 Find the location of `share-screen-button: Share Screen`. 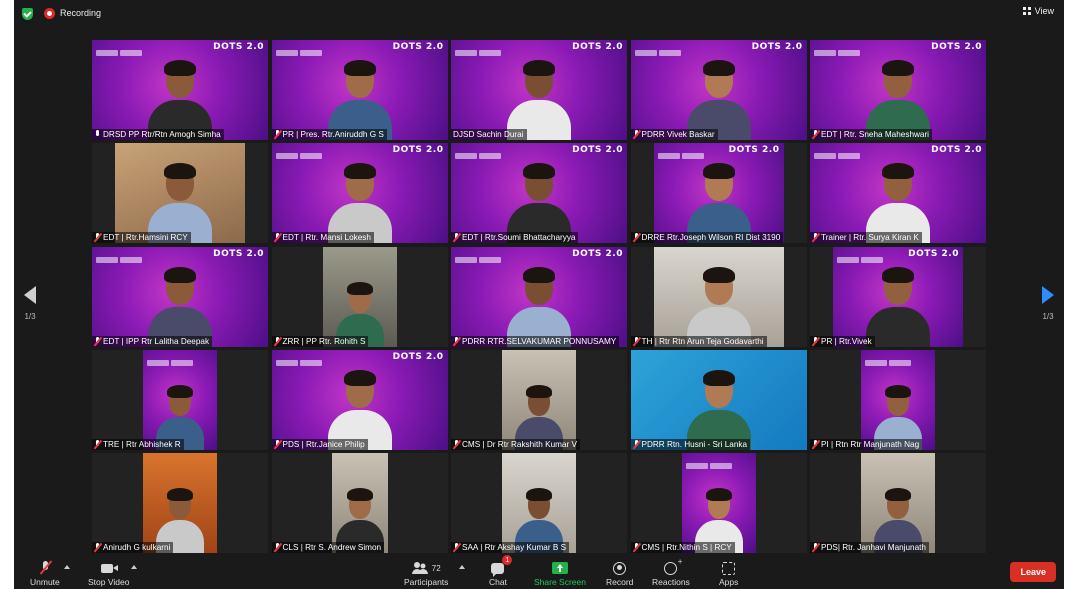

share-screen-button: Share Screen is located at coordinates (560, 573).